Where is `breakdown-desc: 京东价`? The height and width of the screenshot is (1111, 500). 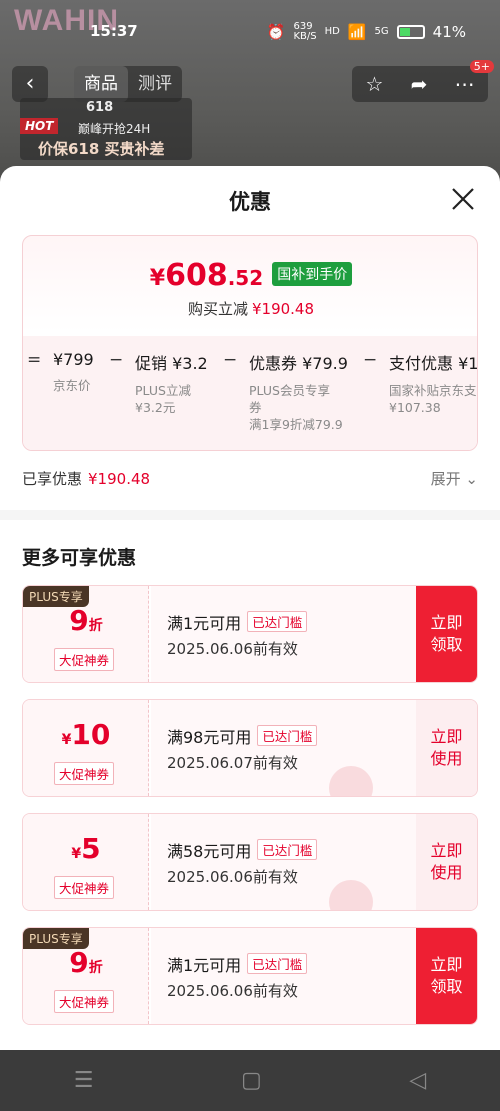 breakdown-desc: 京东价 is located at coordinates (73, 385).